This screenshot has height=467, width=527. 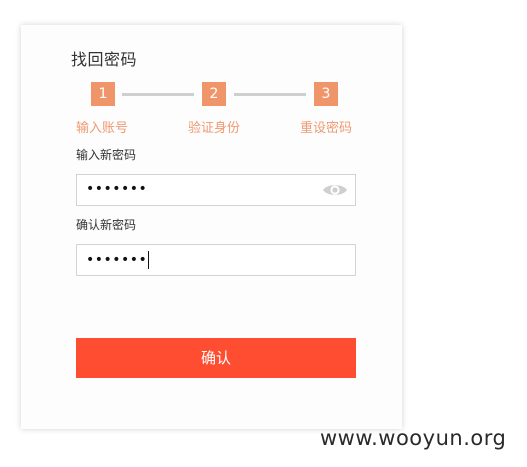 What do you see at coordinates (117, 189) in the screenshot?
I see `new-password-value: •••••••` at bounding box center [117, 189].